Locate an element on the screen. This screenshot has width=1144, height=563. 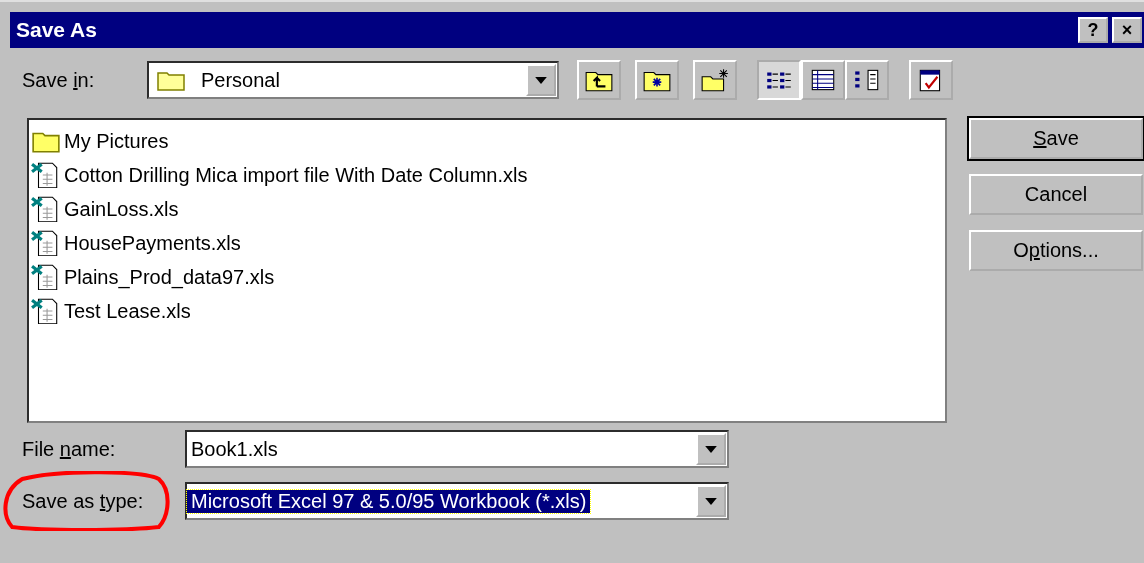
up-folder-button is located at coordinates (599, 80).